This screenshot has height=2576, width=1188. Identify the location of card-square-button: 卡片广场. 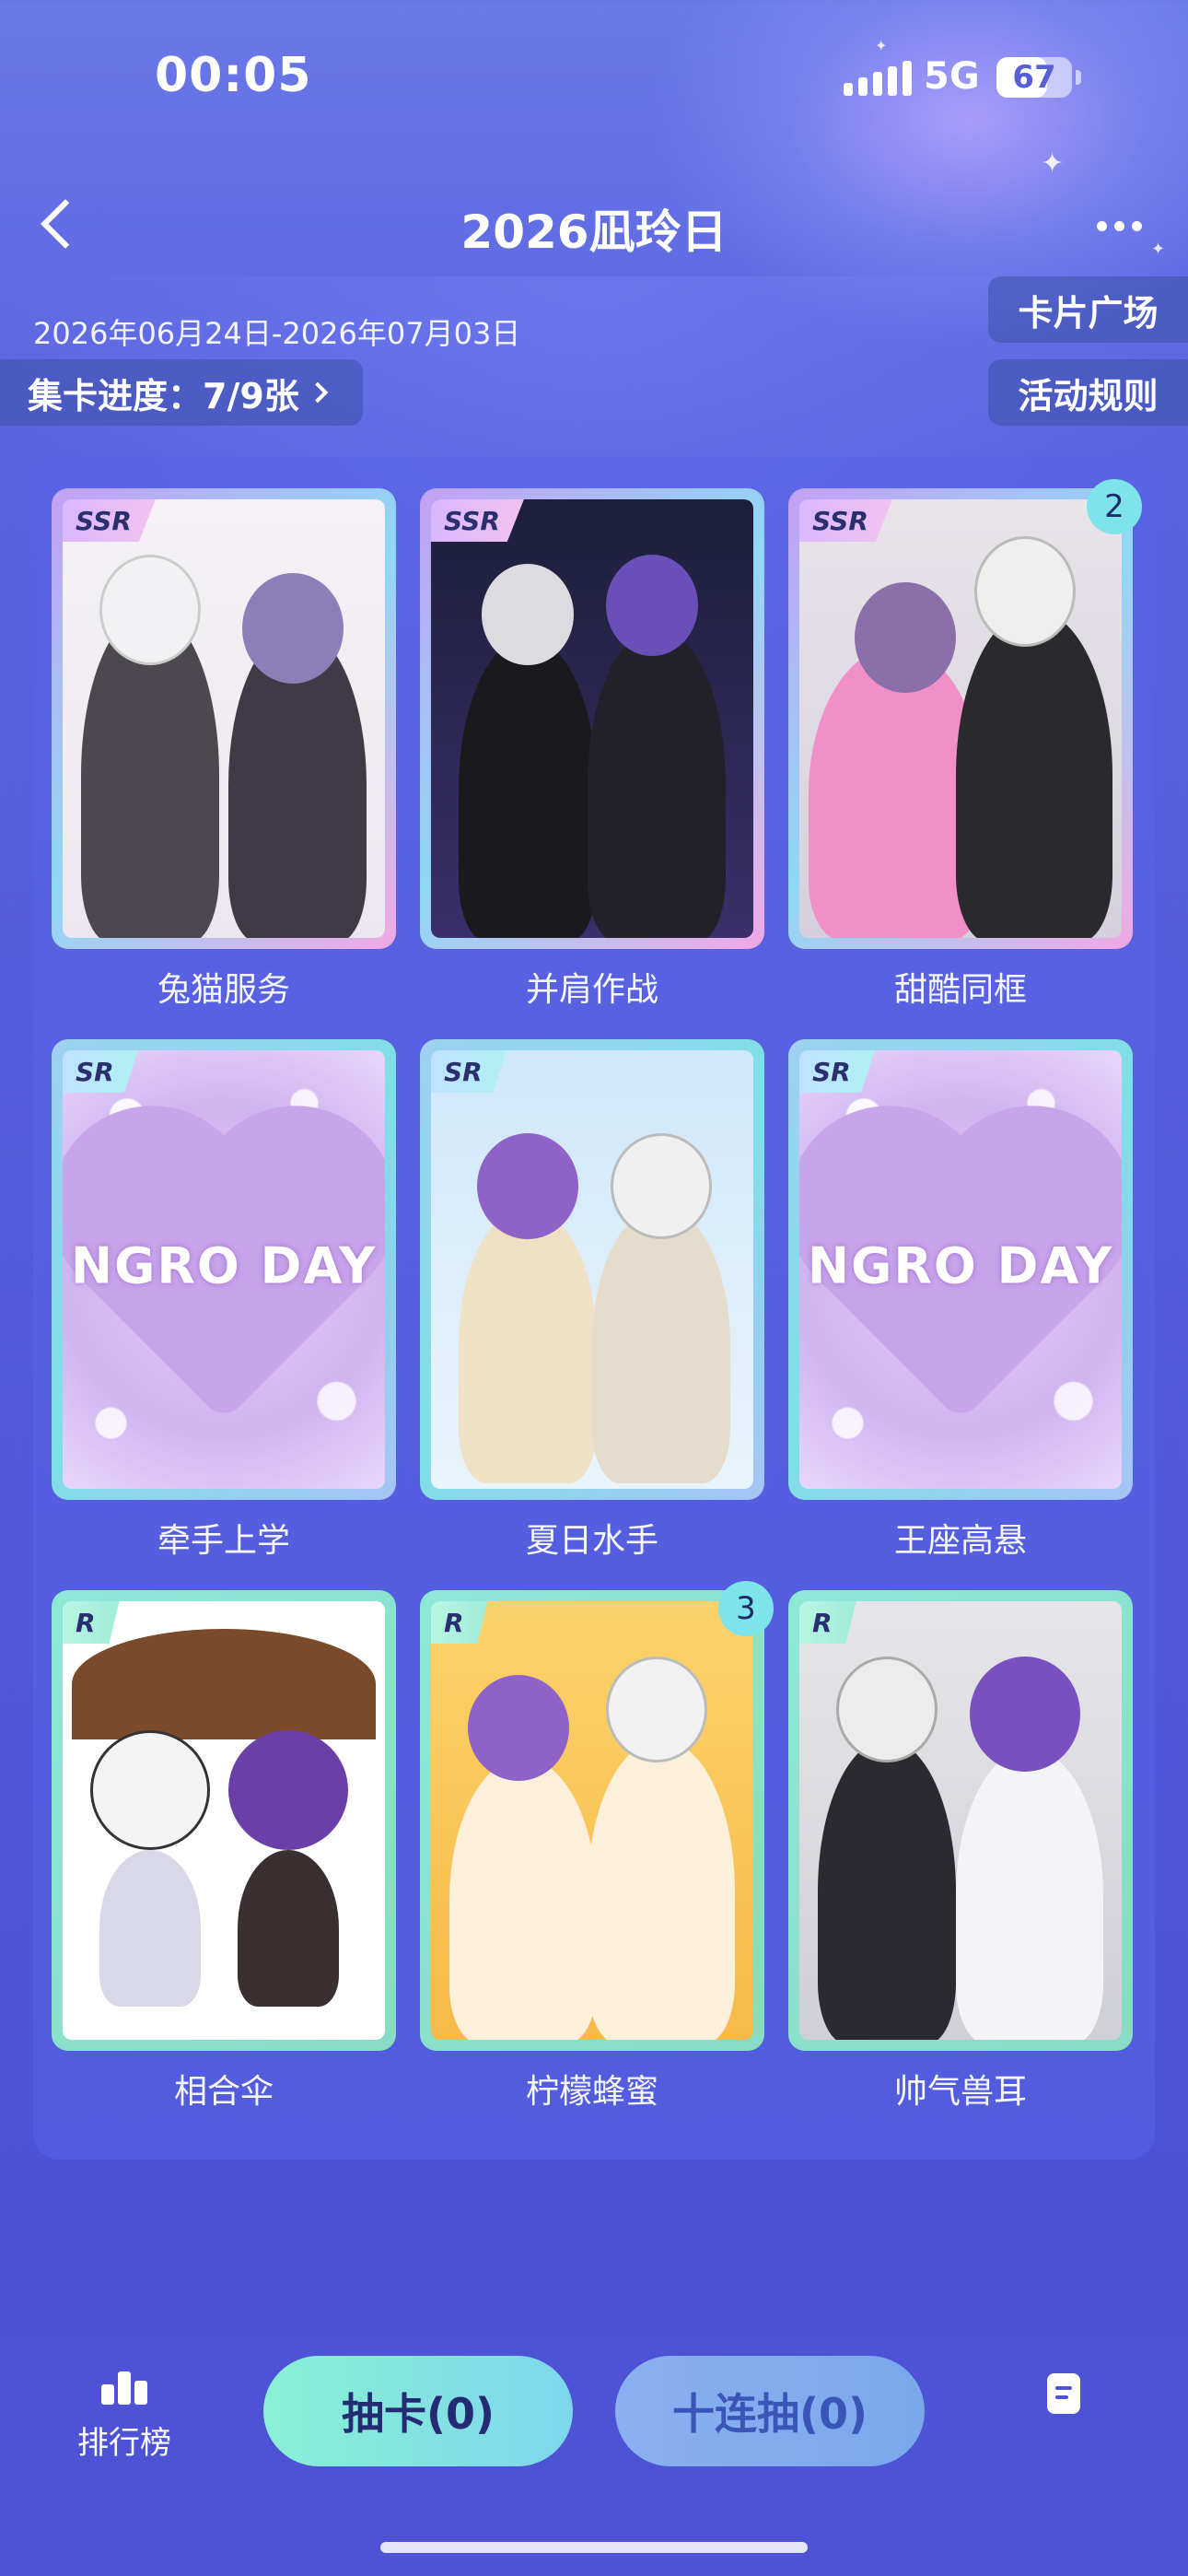
(1088, 309).